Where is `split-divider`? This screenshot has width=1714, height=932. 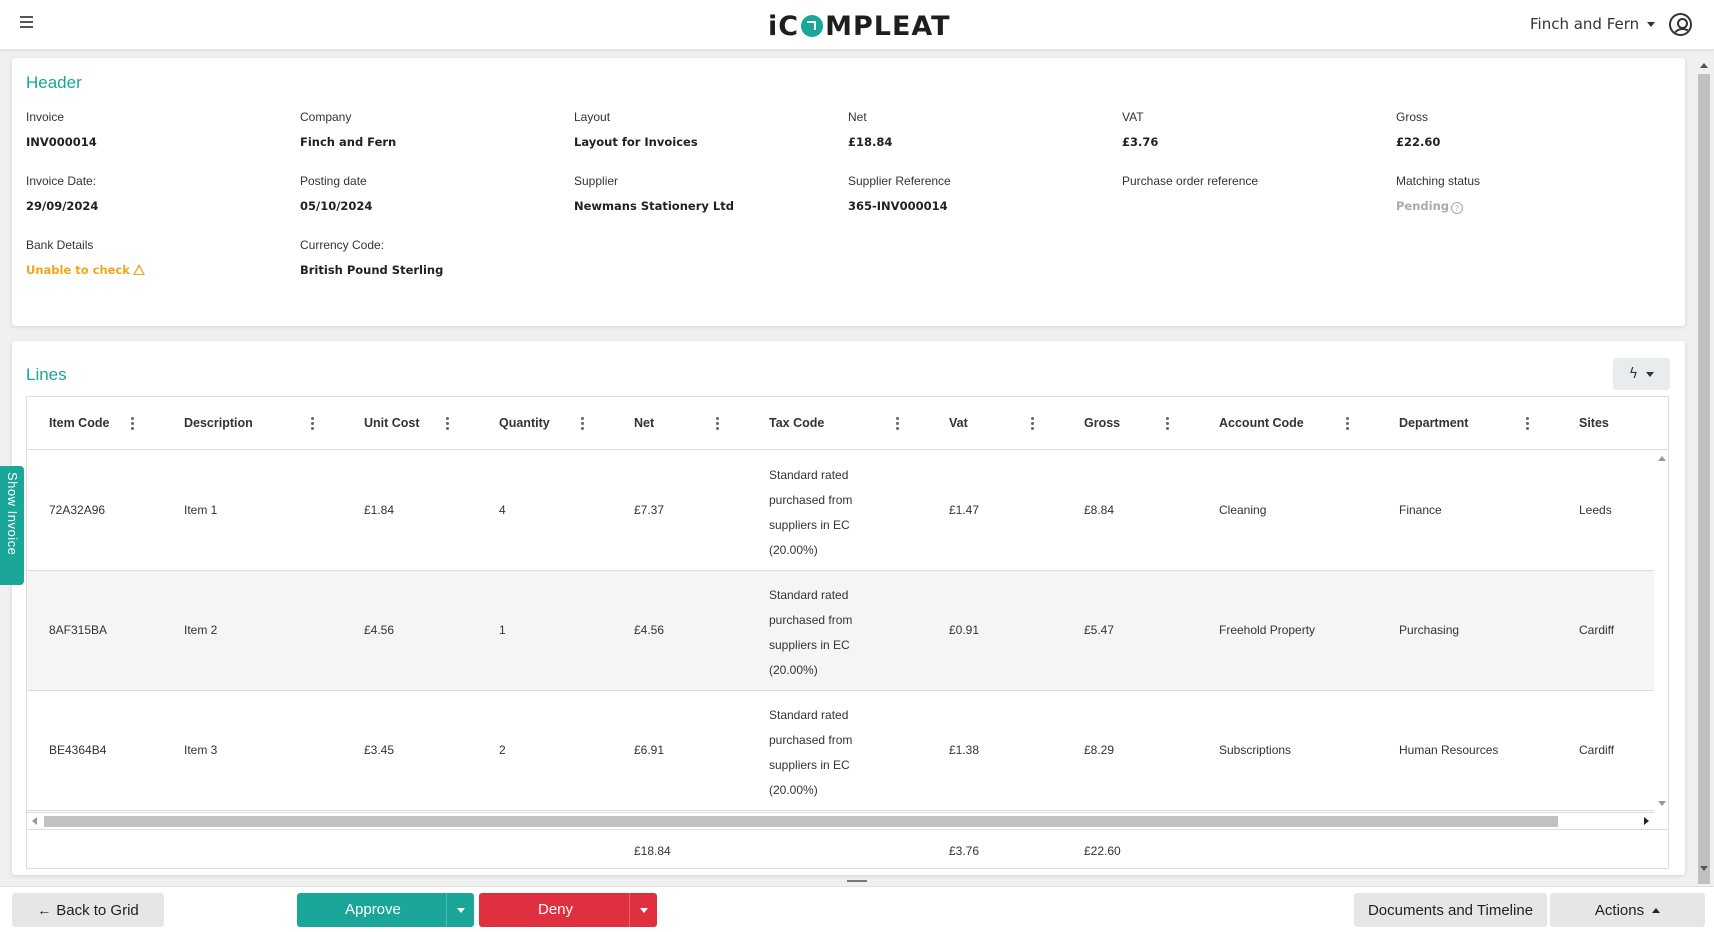 split-divider is located at coordinates (629, 910).